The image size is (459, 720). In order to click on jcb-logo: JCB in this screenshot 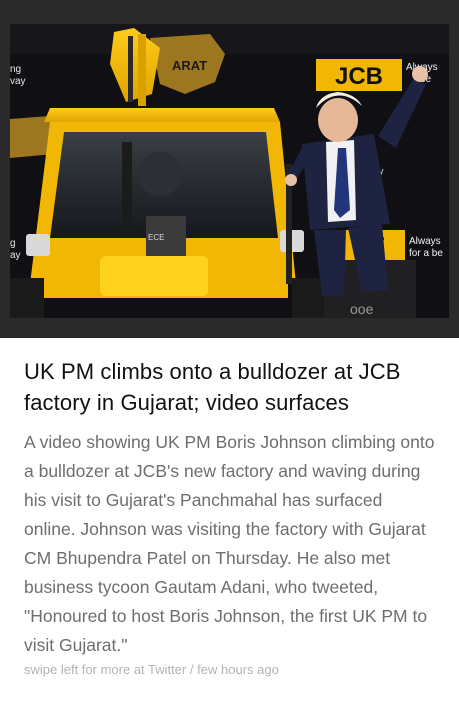, I will do `click(359, 76)`.